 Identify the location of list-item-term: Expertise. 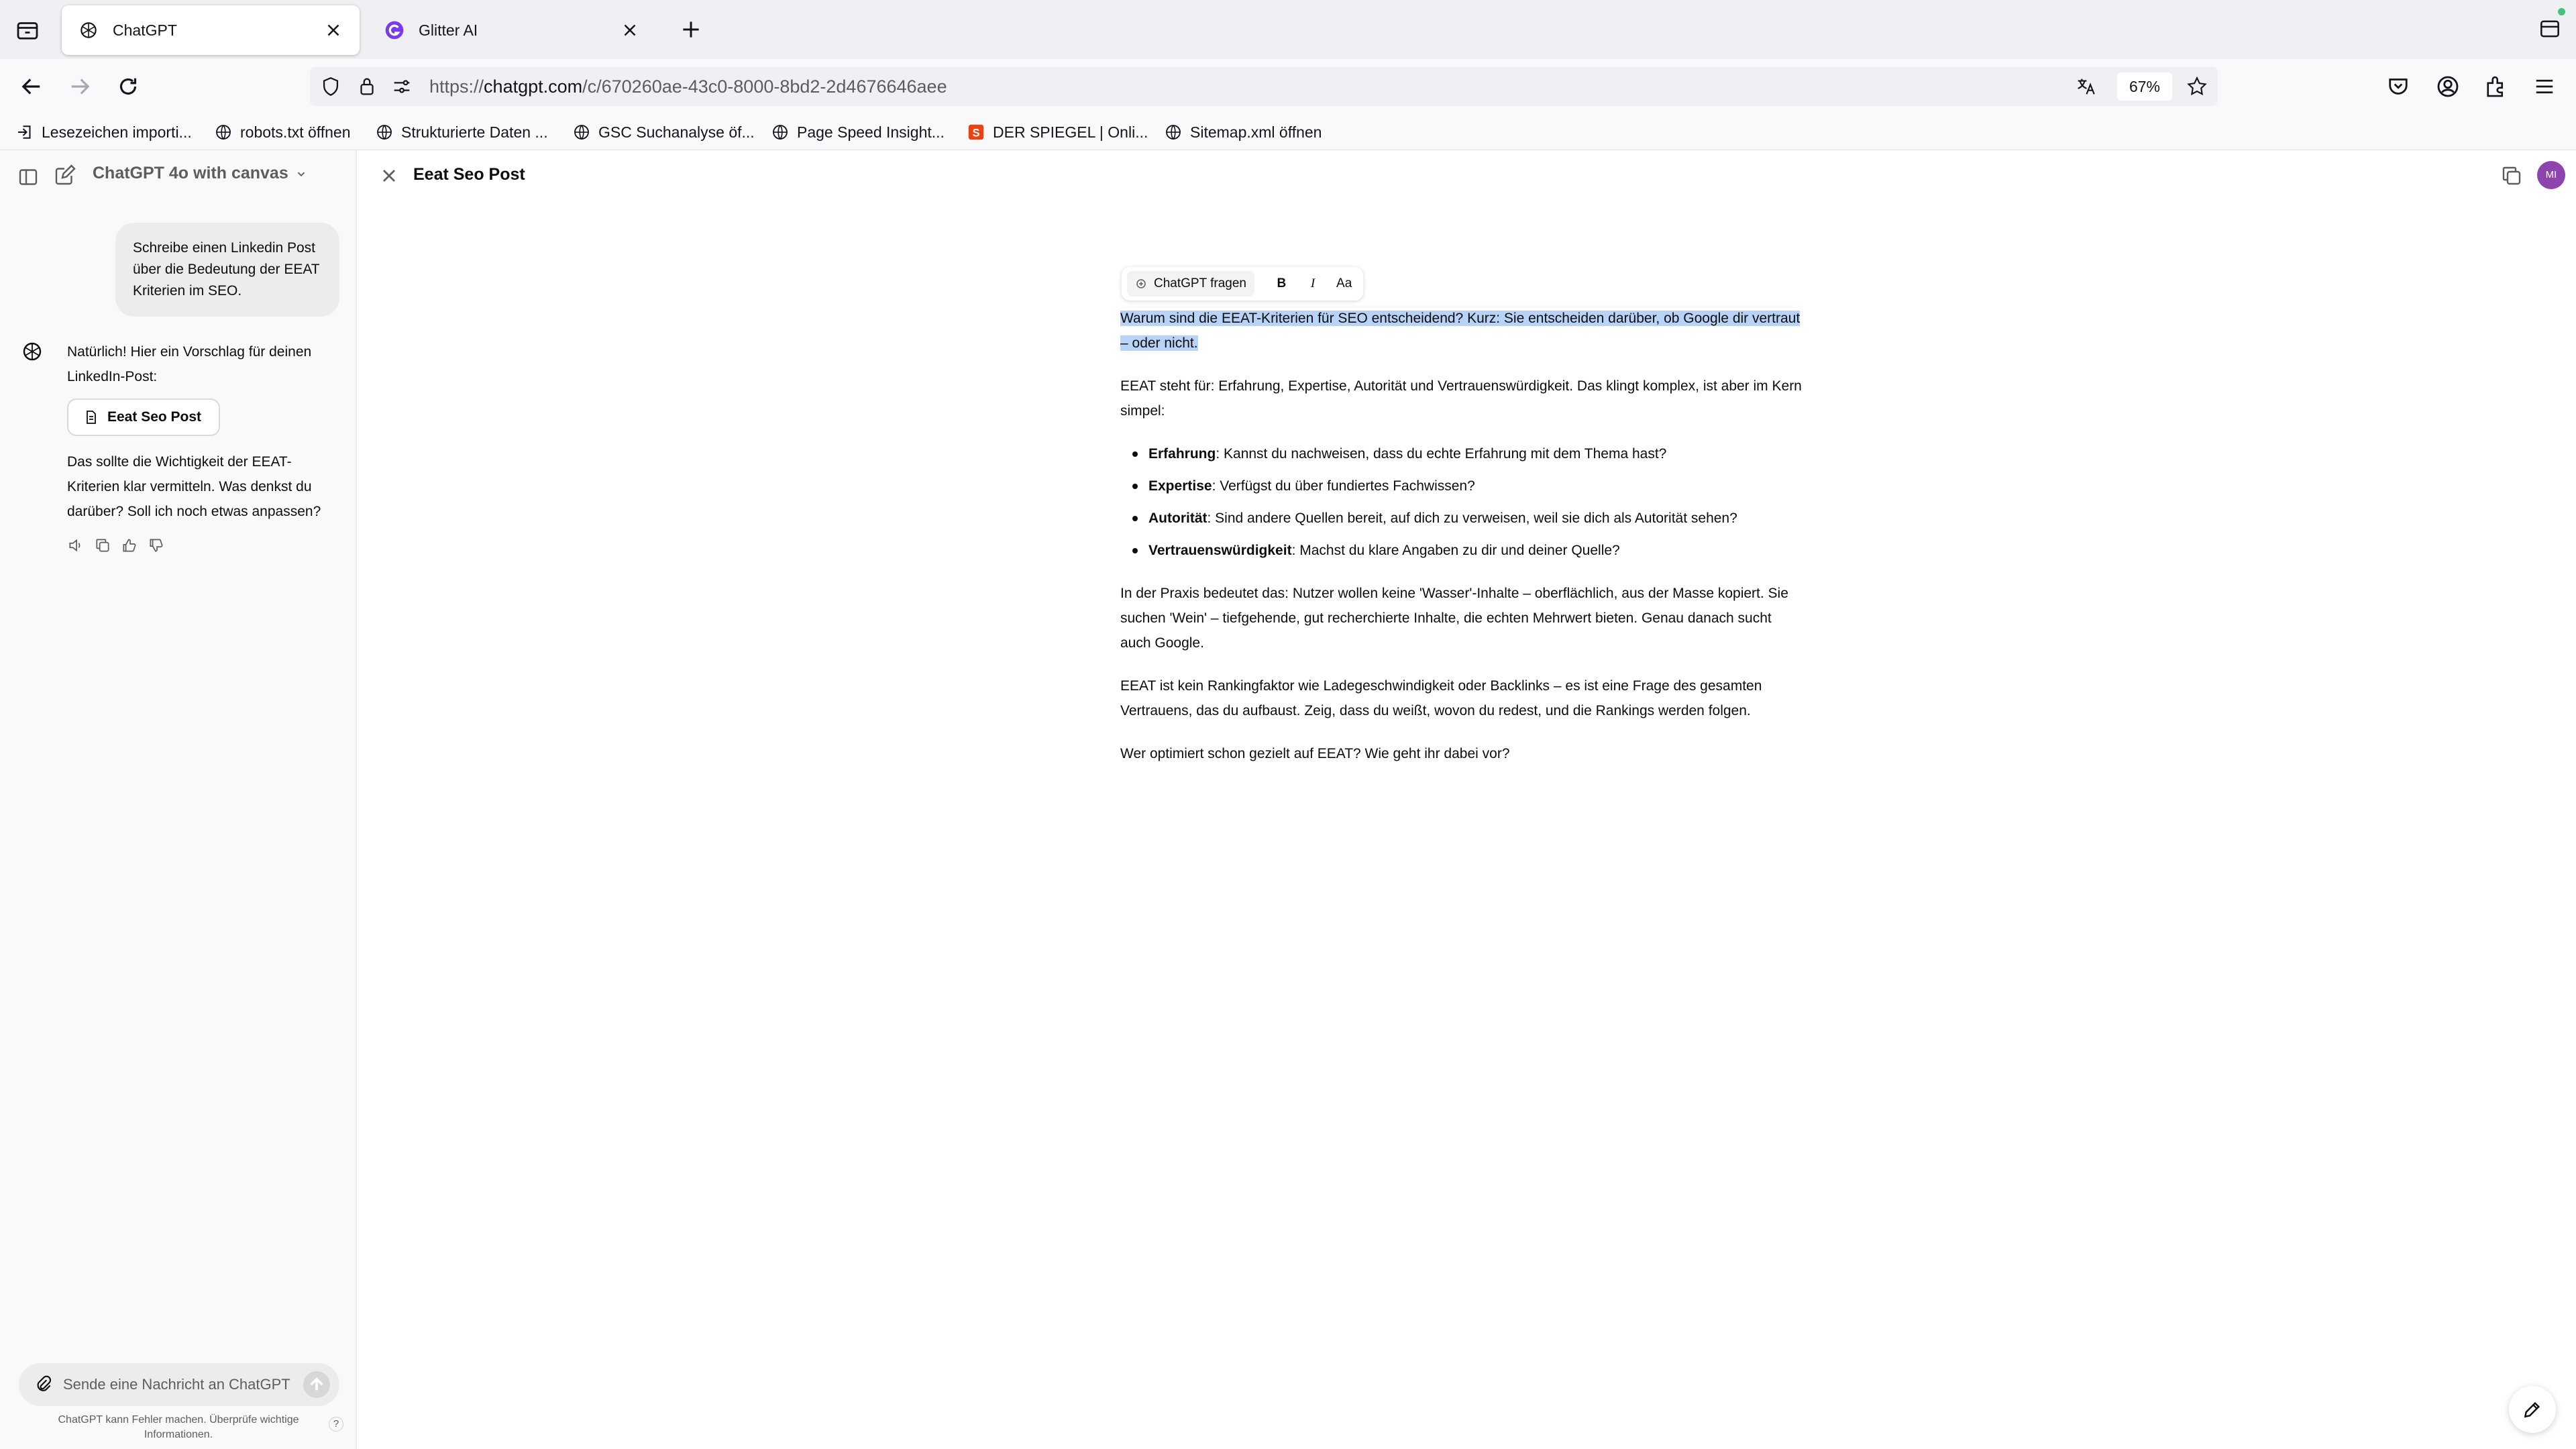
(1180, 486).